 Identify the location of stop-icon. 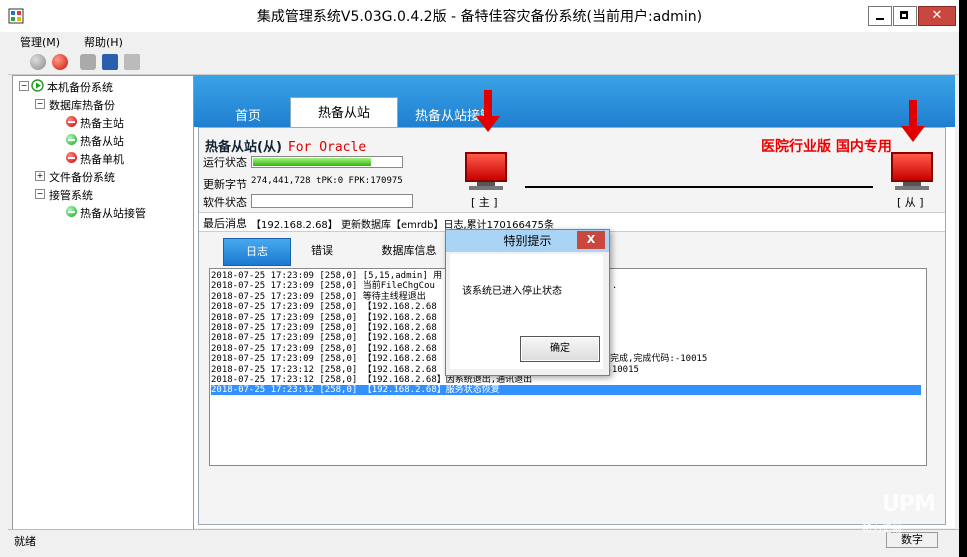
(60, 62).